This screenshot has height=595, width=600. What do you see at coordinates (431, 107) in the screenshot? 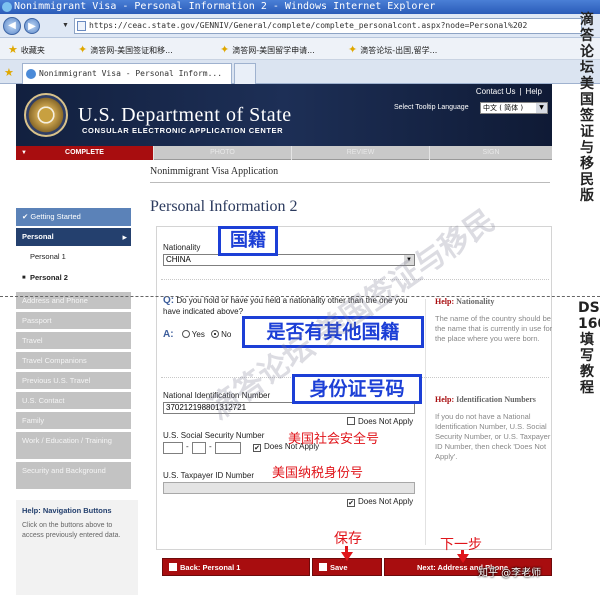
I see `tooltip-language-label: Select Tooltip Language` at bounding box center [431, 107].